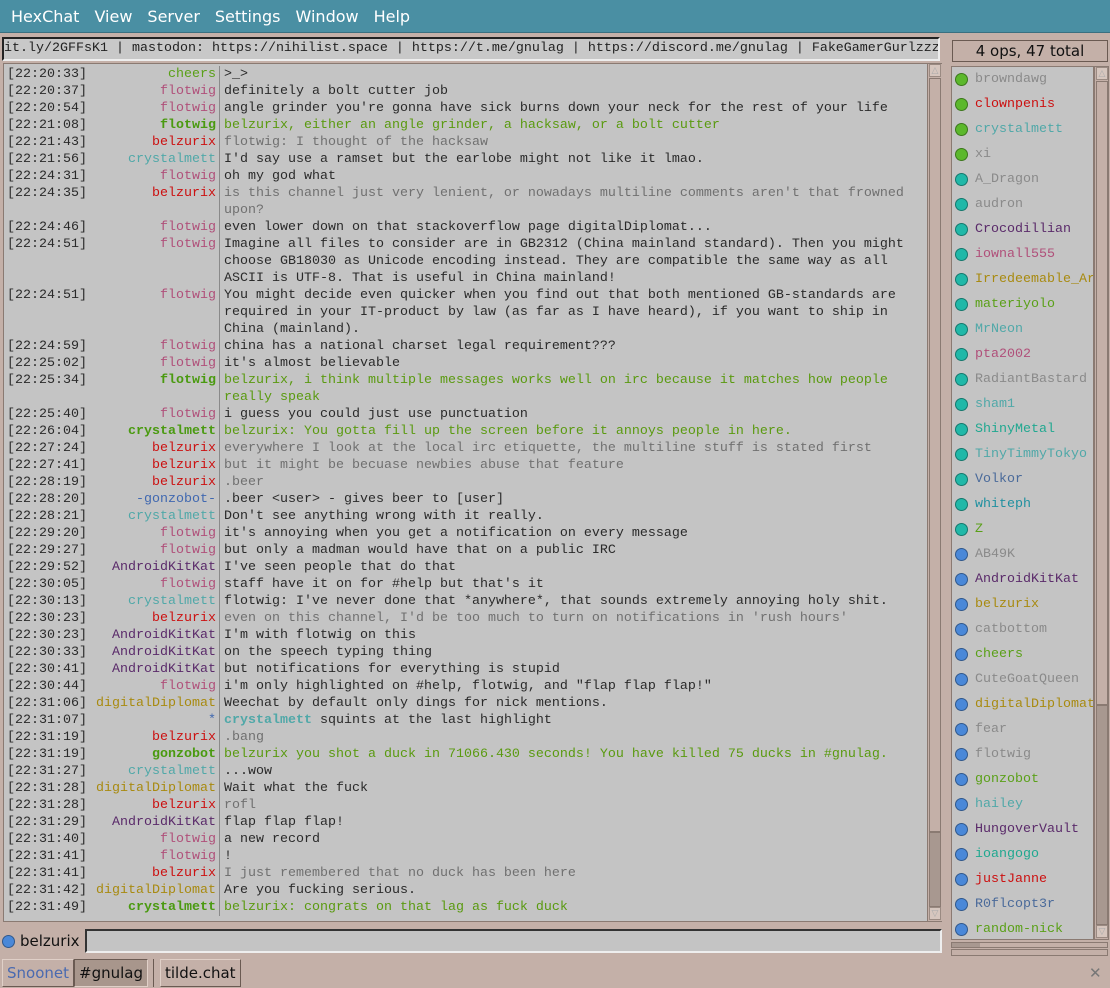 Image resolution: width=1110 pixels, height=988 pixels. I want to click on user-list-item: flotwig, so click(1022, 754).